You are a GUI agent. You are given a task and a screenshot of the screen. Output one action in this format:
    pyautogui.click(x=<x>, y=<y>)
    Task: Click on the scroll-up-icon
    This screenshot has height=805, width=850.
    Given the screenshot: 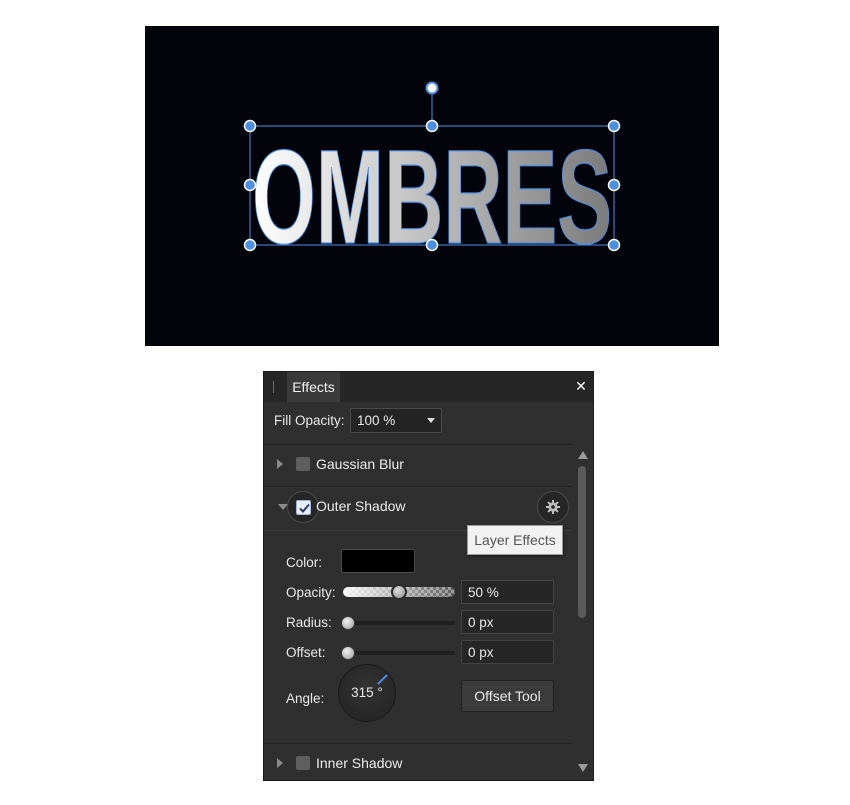 What is the action you would take?
    pyautogui.click(x=583, y=455)
    